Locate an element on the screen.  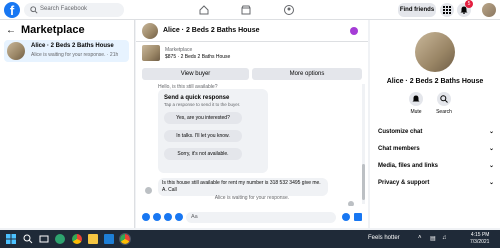
listing-price-title: $875 · 2 Beds 2 Baths House is located at coordinates (198, 57).